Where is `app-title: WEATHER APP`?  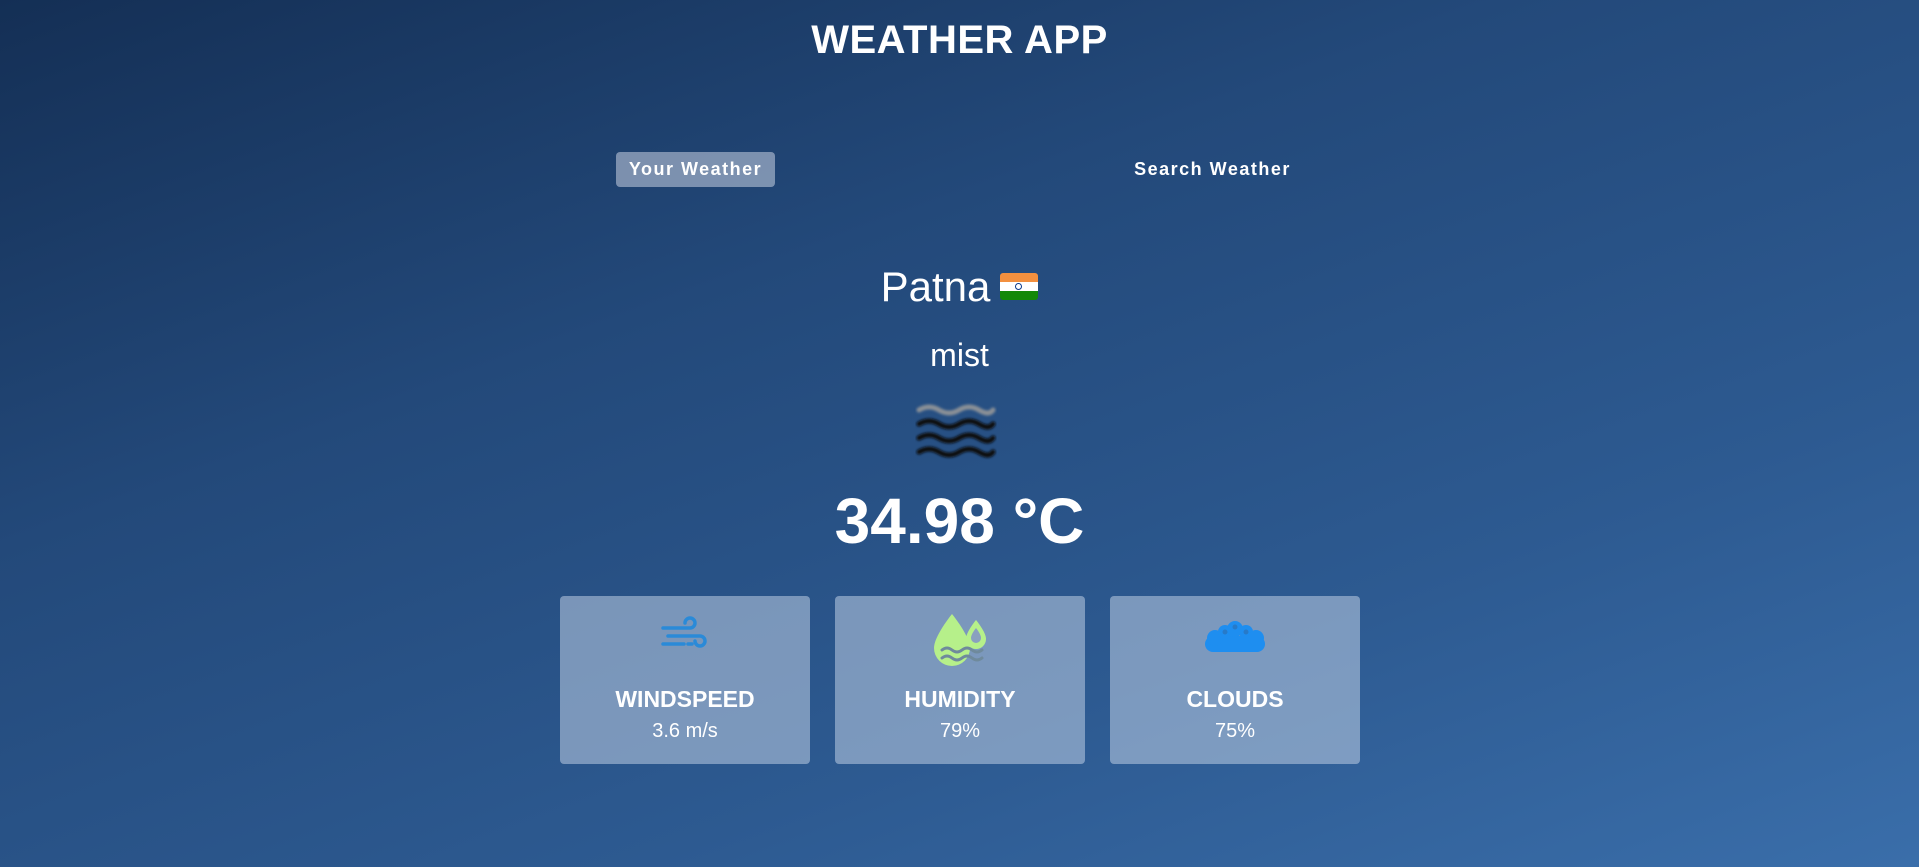 app-title: WEATHER APP is located at coordinates (959, 40).